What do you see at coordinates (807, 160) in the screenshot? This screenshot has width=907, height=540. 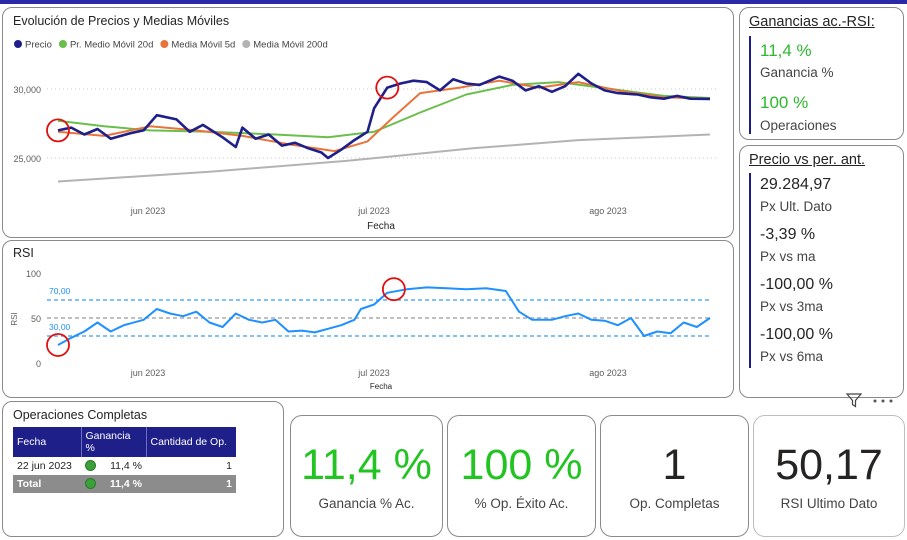 I see `price-panel-title: Precio vs per. ant.` at bounding box center [807, 160].